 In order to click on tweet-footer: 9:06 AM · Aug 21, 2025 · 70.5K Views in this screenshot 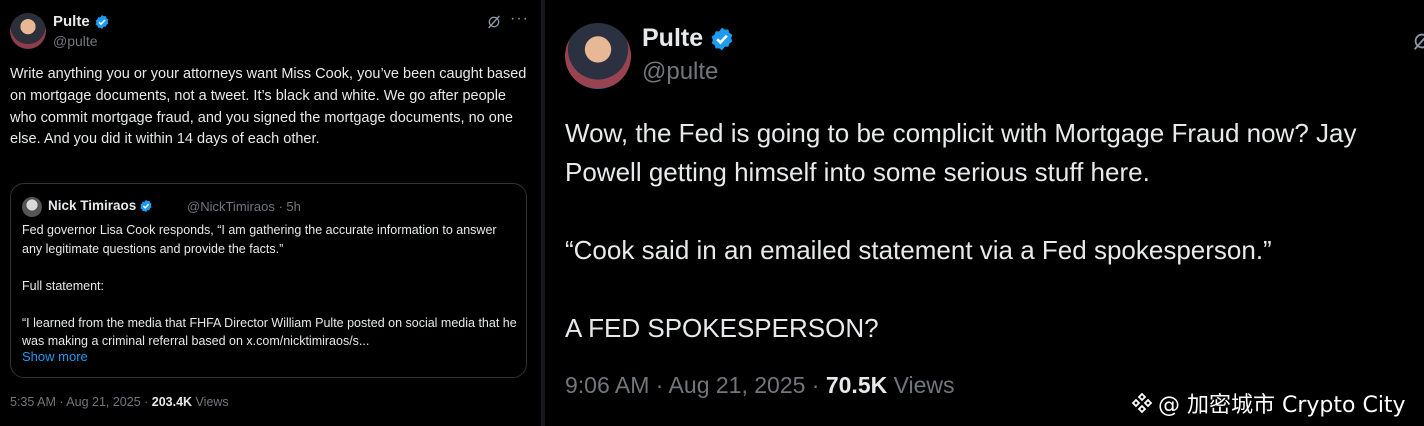, I will do `click(760, 385)`.